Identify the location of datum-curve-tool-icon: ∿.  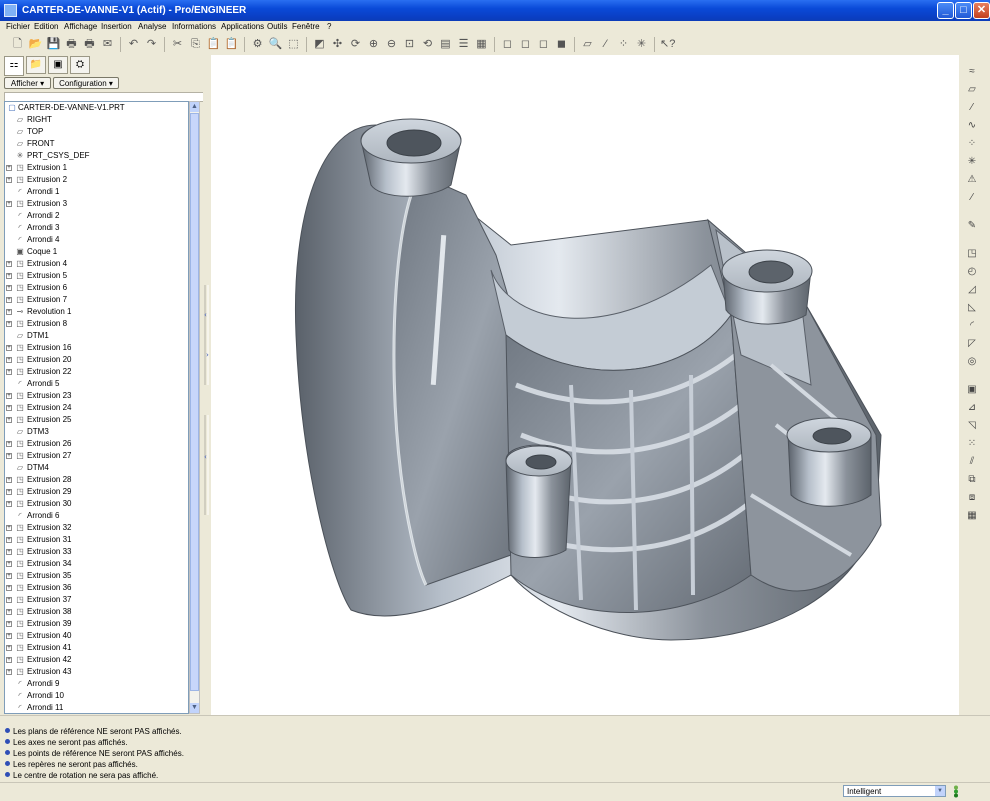
(972, 126).